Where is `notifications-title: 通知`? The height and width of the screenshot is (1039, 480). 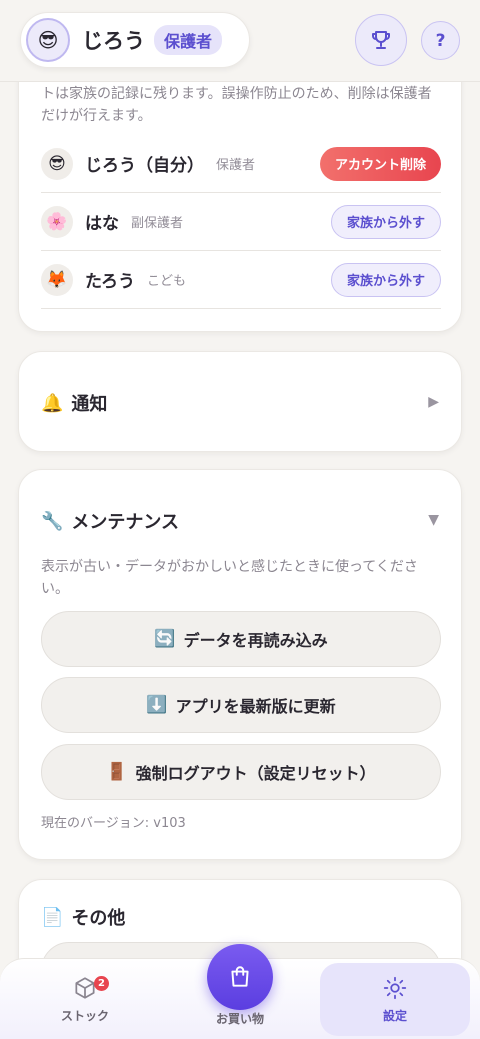
notifications-title: 通知 is located at coordinates (89, 404).